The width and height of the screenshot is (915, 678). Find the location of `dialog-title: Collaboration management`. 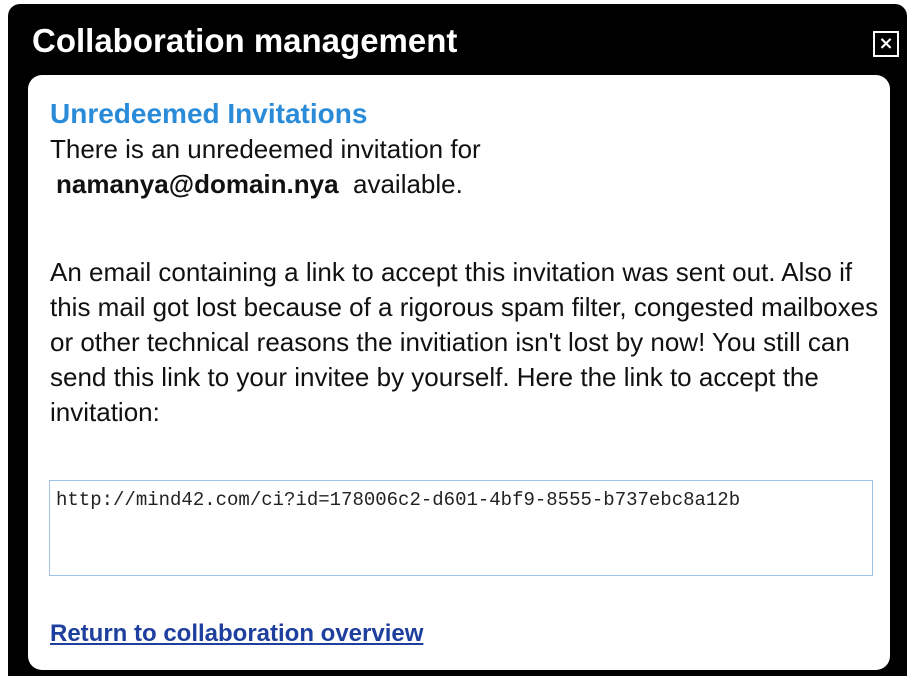

dialog-title: Collaboration management is located at coordinates (245, 40).